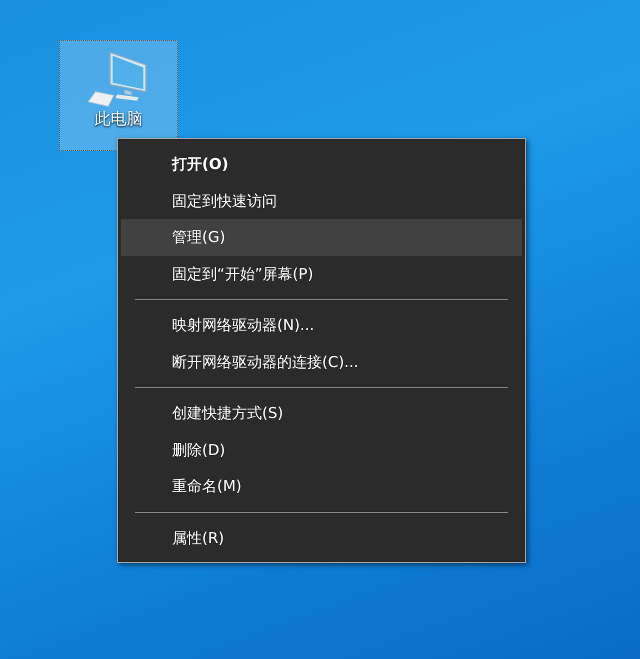 The width and height of the screenshot is (640, 659). Describe the element at coordinates (118, 119) in the screenshot. I see `icon-label: 此电脑` at that location.